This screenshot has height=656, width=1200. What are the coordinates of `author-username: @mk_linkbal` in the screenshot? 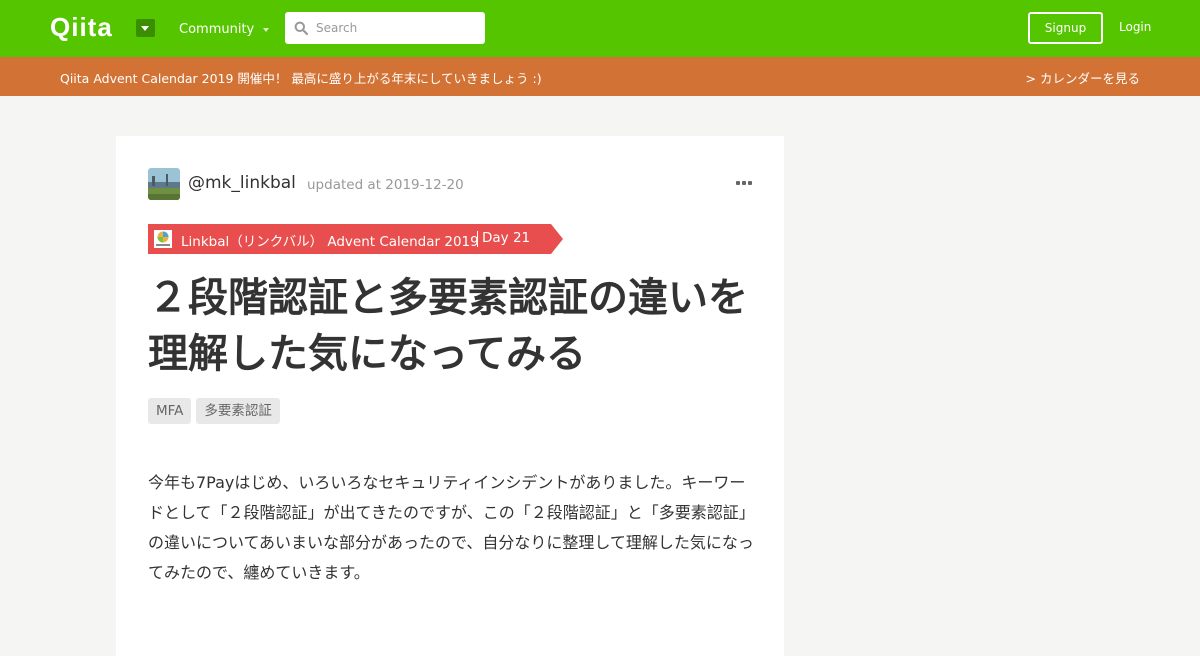 It's located at (242, 183).